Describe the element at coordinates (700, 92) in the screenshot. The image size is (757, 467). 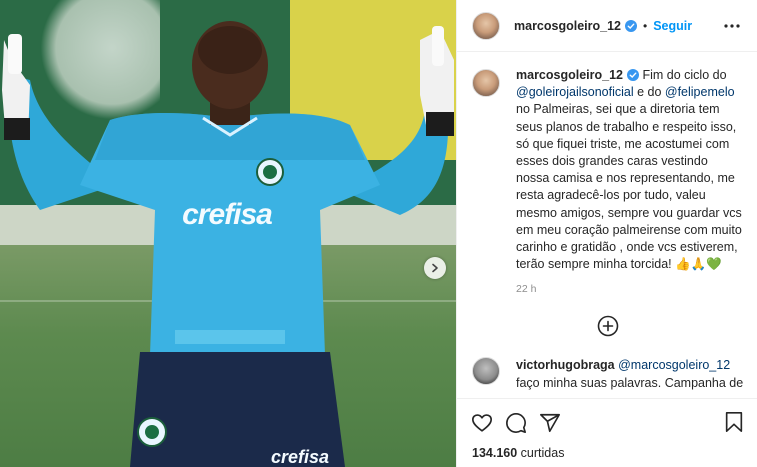
I see `mention-link: @felipemelo` at that location.